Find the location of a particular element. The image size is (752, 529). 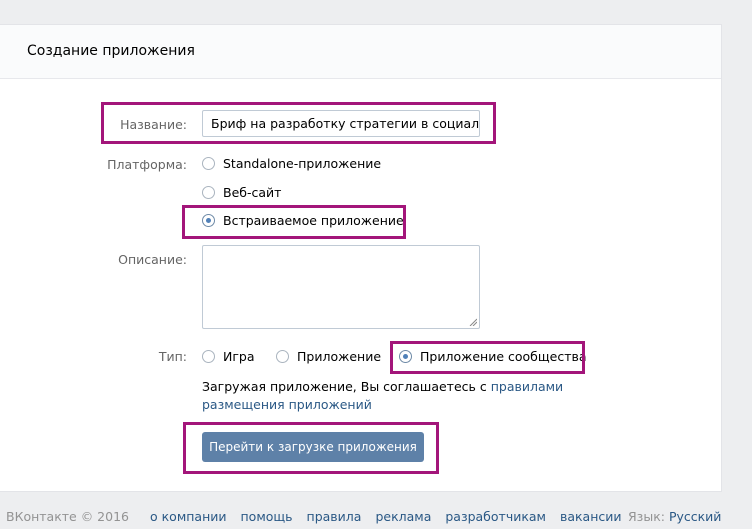

radio-standalone is located at coordinates (208, 163).